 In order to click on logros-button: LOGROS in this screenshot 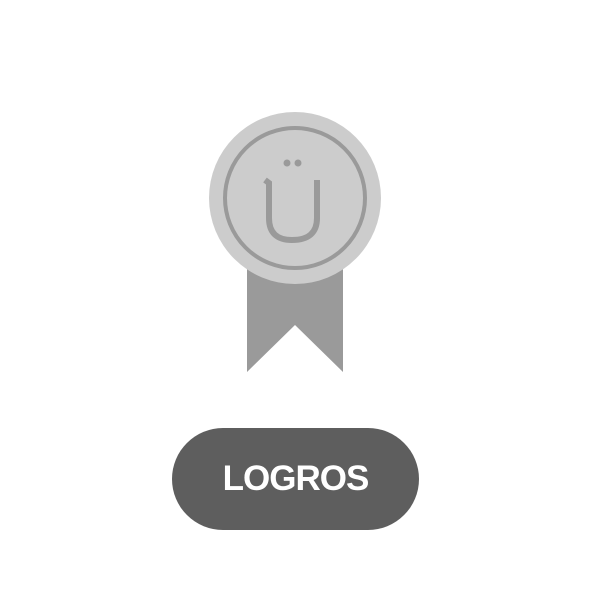, I will do `click(295, 479)`.